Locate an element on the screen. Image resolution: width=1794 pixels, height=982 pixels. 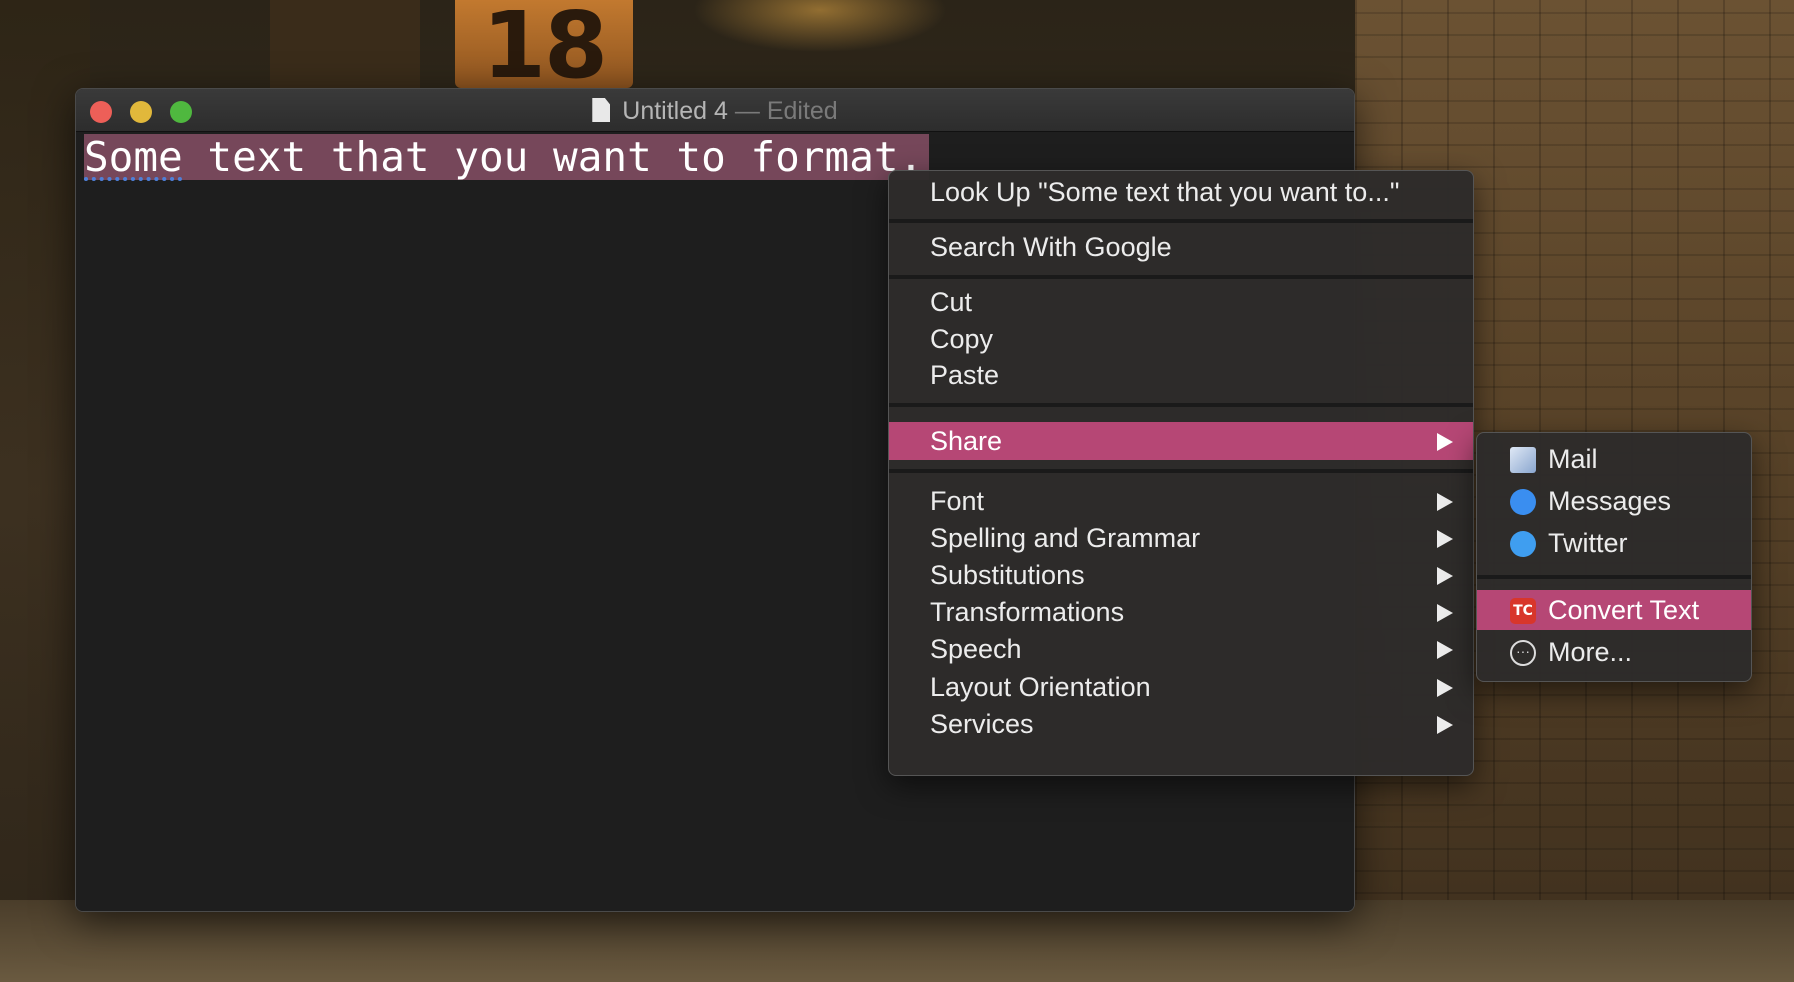
menu-item-services-label: Services is located at coordinates (982, 724).